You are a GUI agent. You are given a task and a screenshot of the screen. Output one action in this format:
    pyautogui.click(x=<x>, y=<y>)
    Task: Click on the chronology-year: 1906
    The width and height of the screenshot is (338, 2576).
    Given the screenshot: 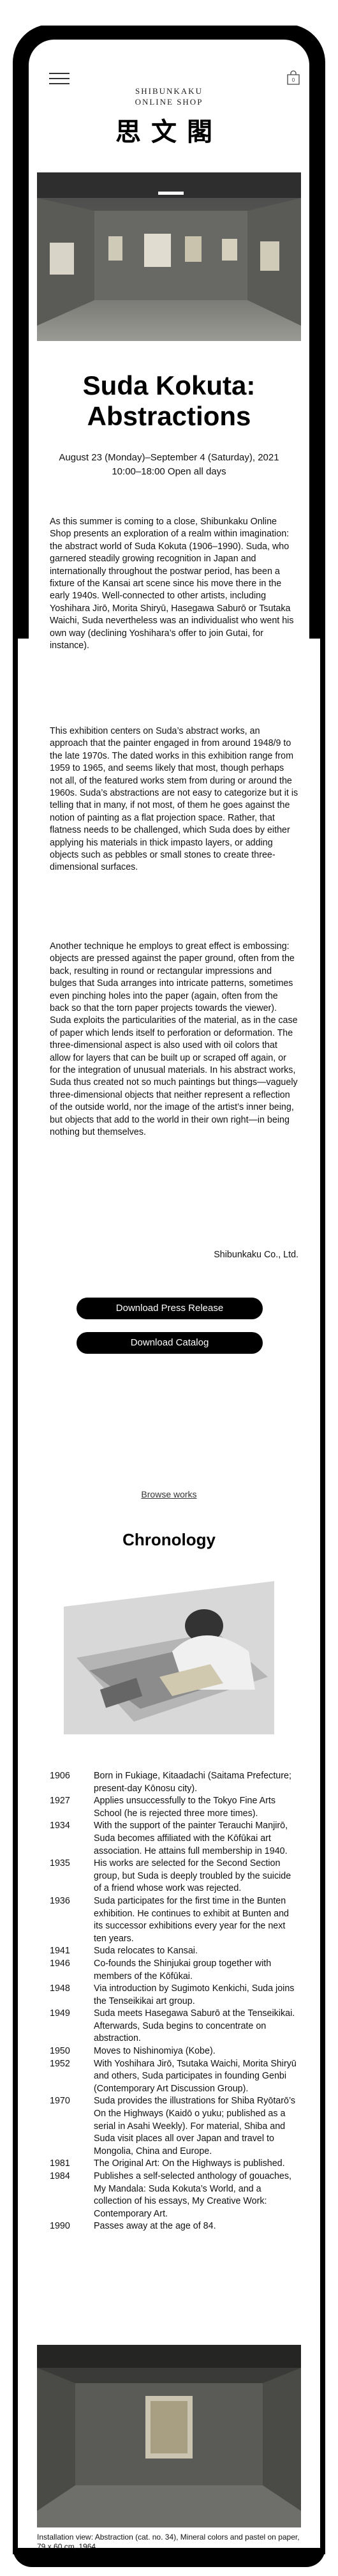 What is the action you would take?
    pyautogui.click(x=60, y=1776)
    